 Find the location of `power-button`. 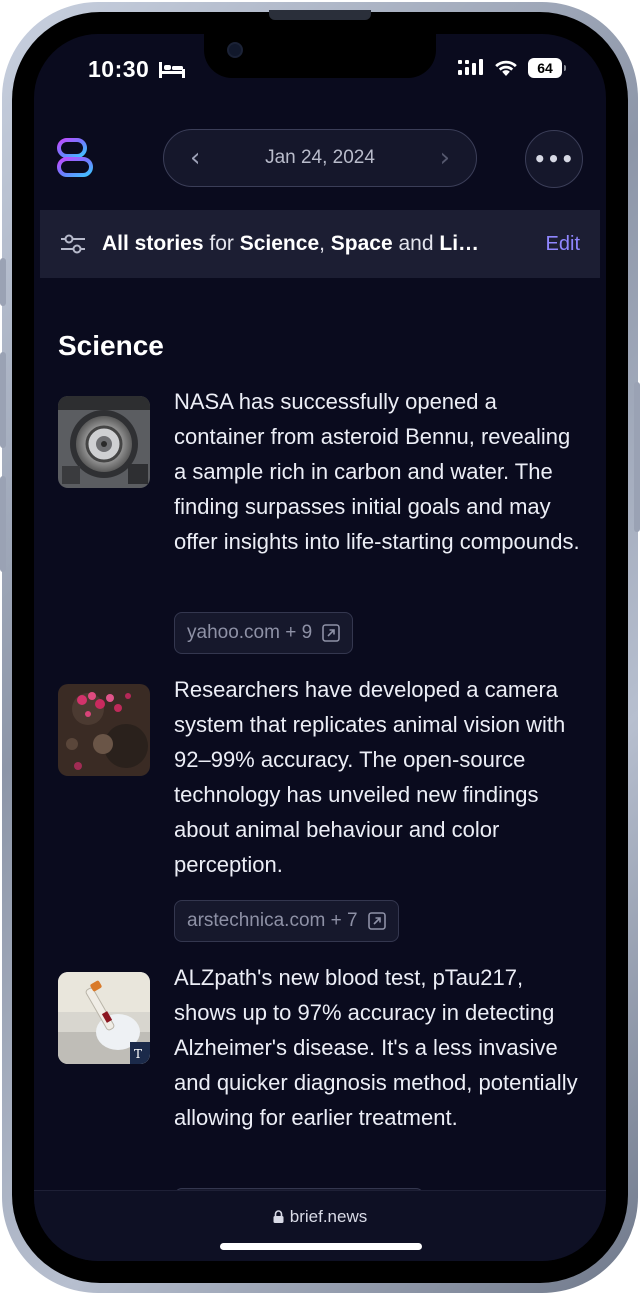

power-button is located at coordinates (637, 457).